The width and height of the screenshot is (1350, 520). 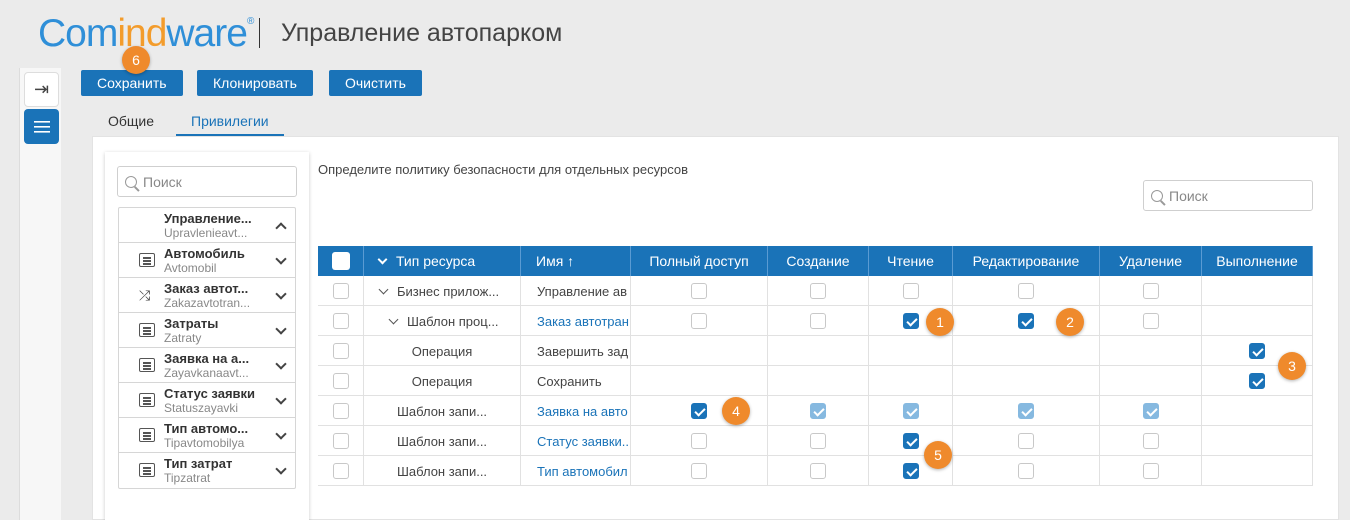 I want to click on resource-tree-item: Затраты Zatraty, so click(x=207, y=330).